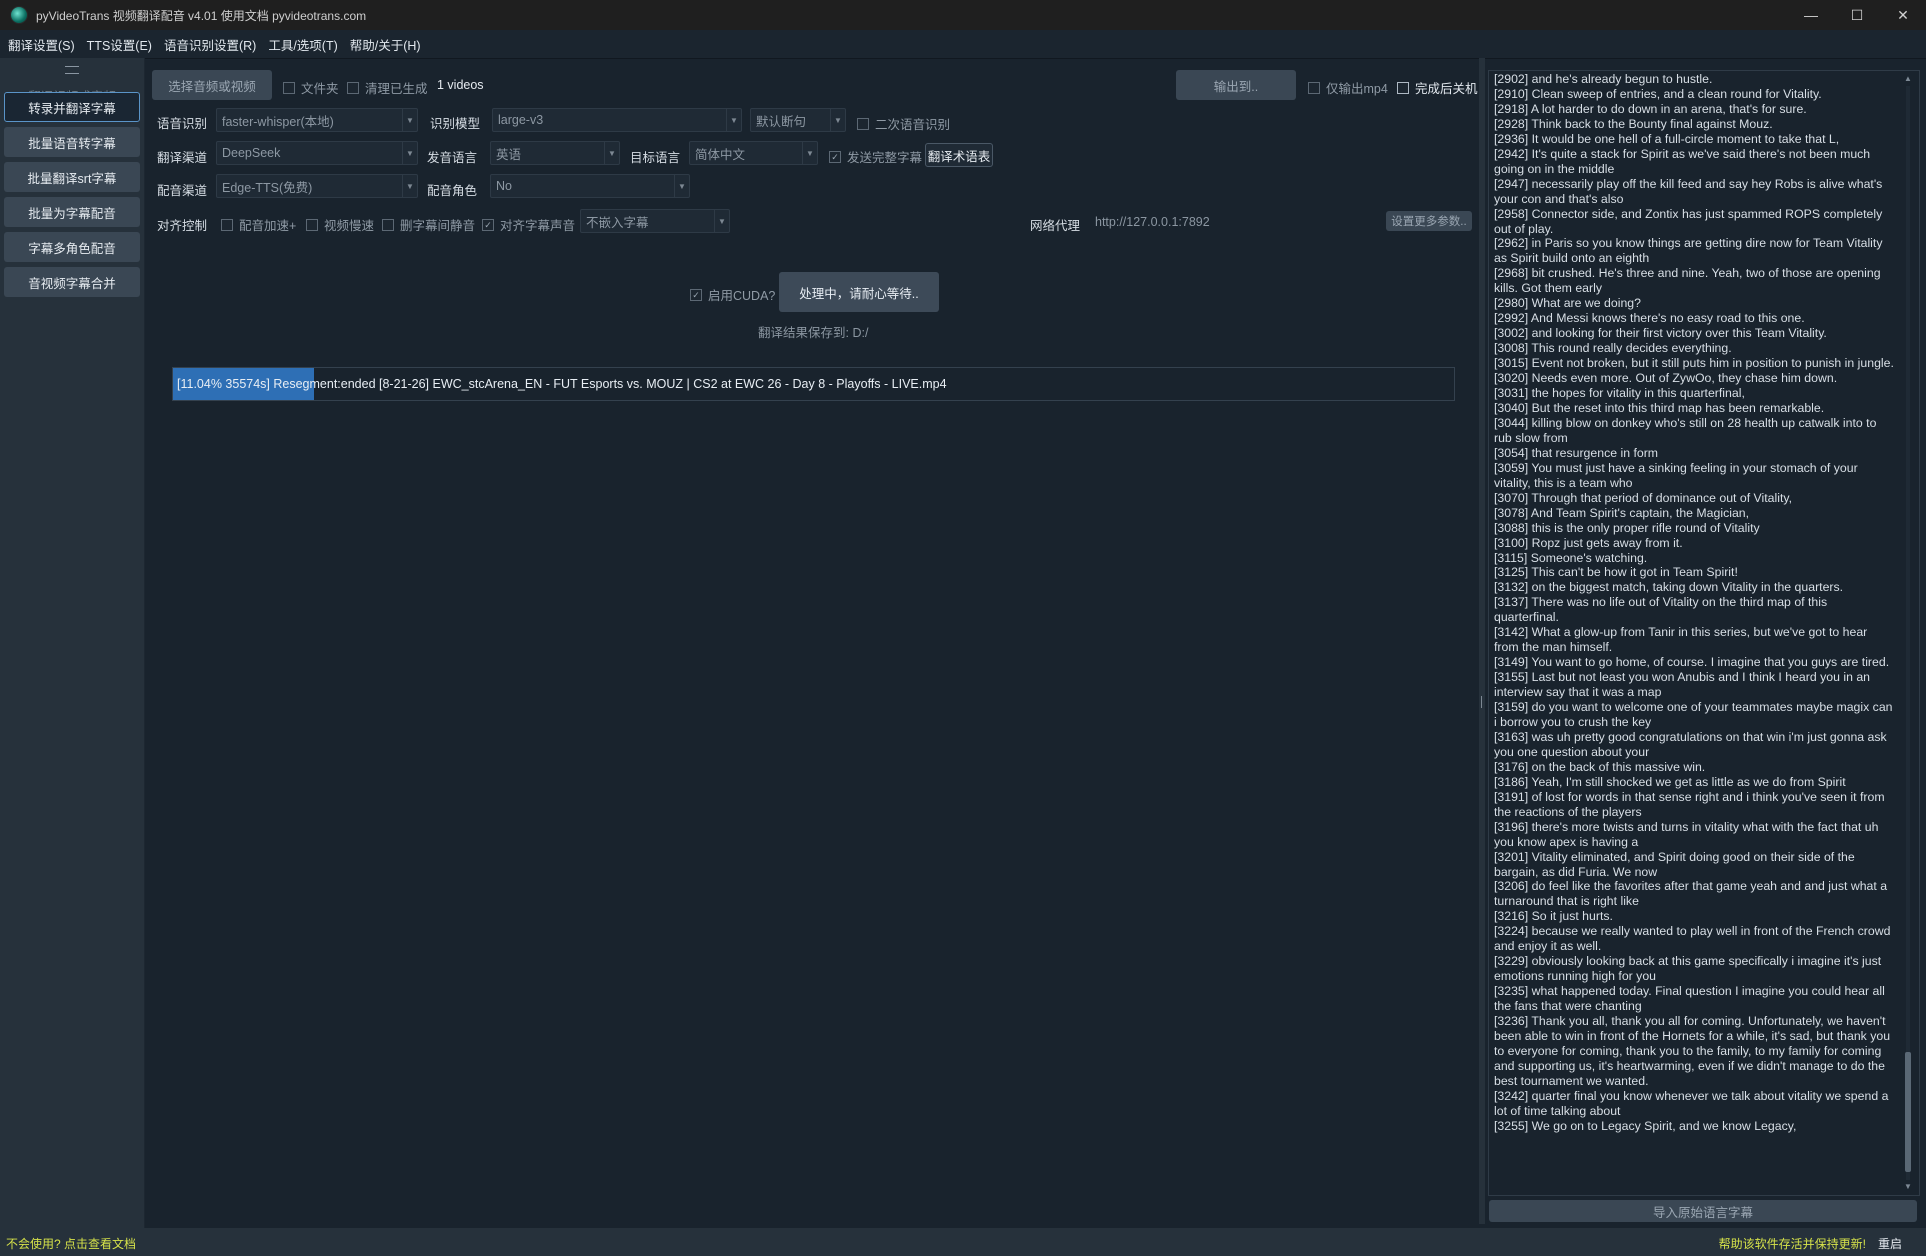  I want to click on maximize-button: ☐, so click(1857, 15).